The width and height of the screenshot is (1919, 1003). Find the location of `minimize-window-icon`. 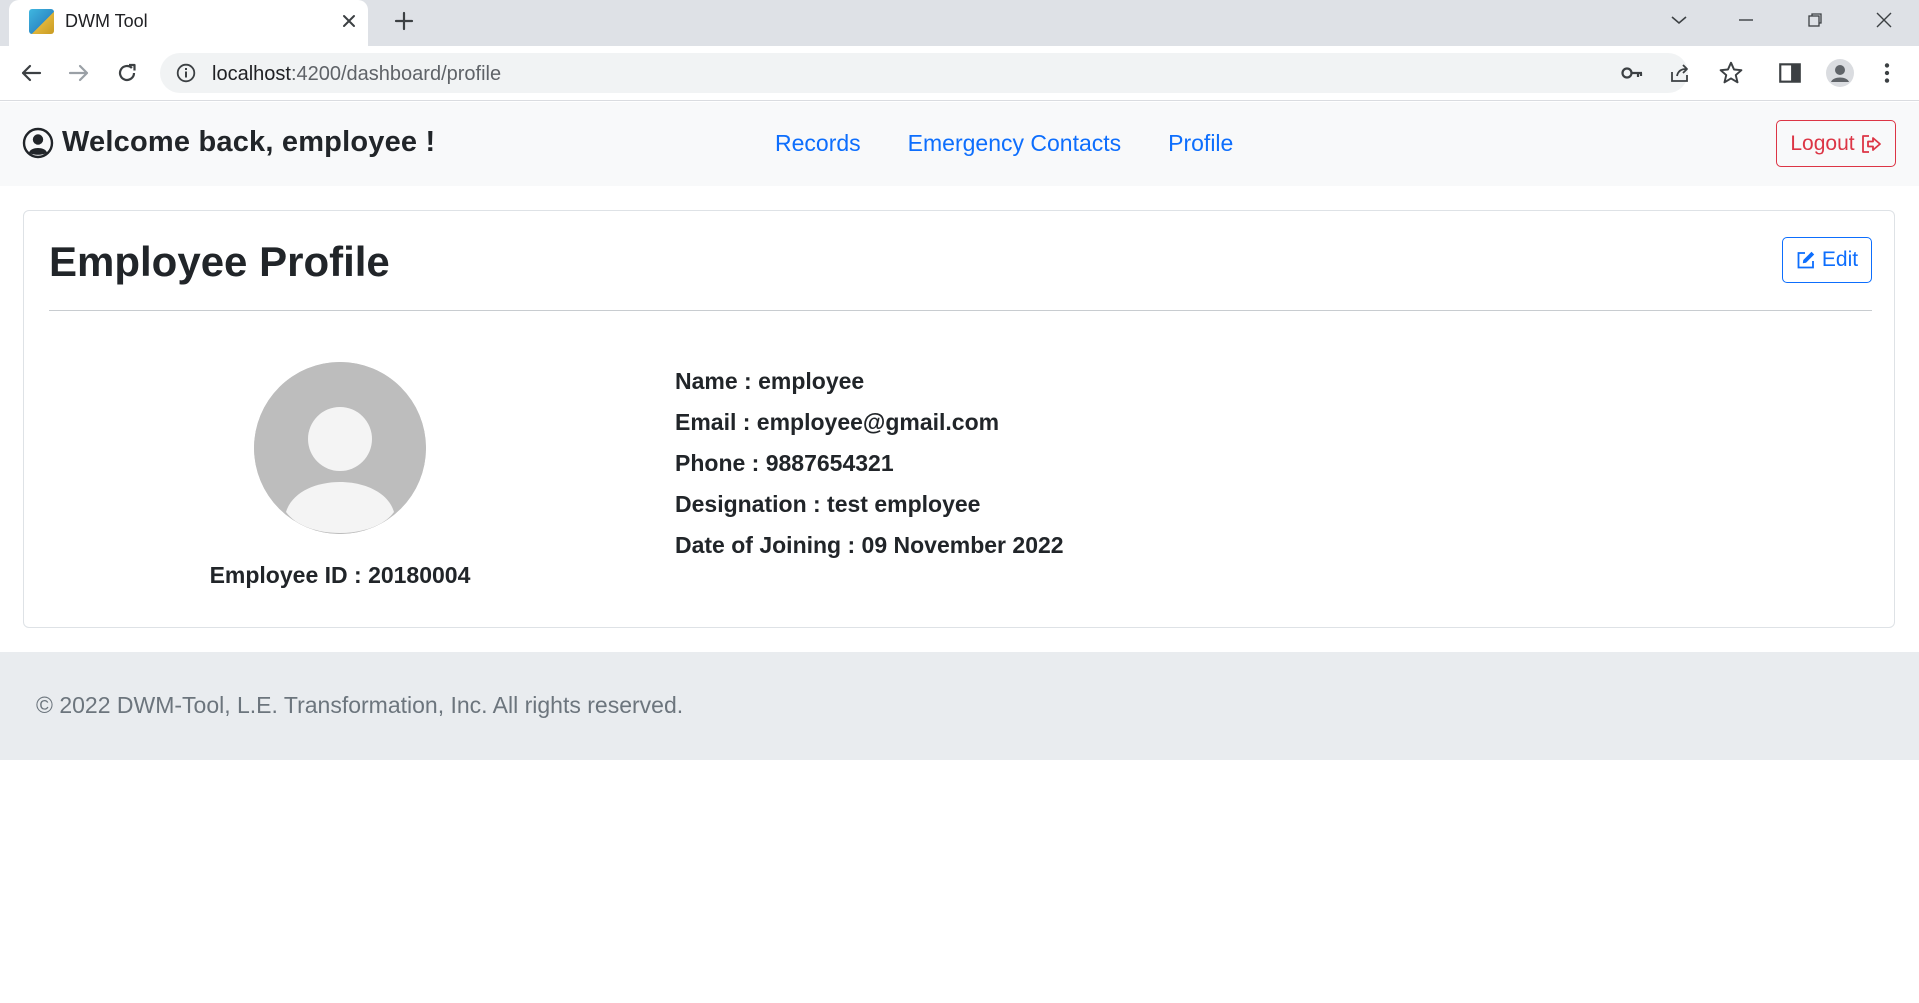

minimize-window-icon is located at coordinates (1746, 20).